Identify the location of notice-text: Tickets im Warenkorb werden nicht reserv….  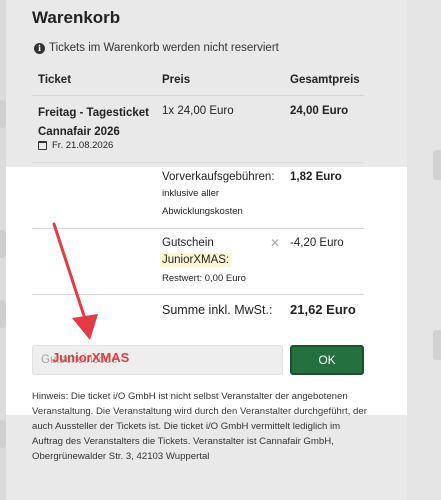
(164, 48).